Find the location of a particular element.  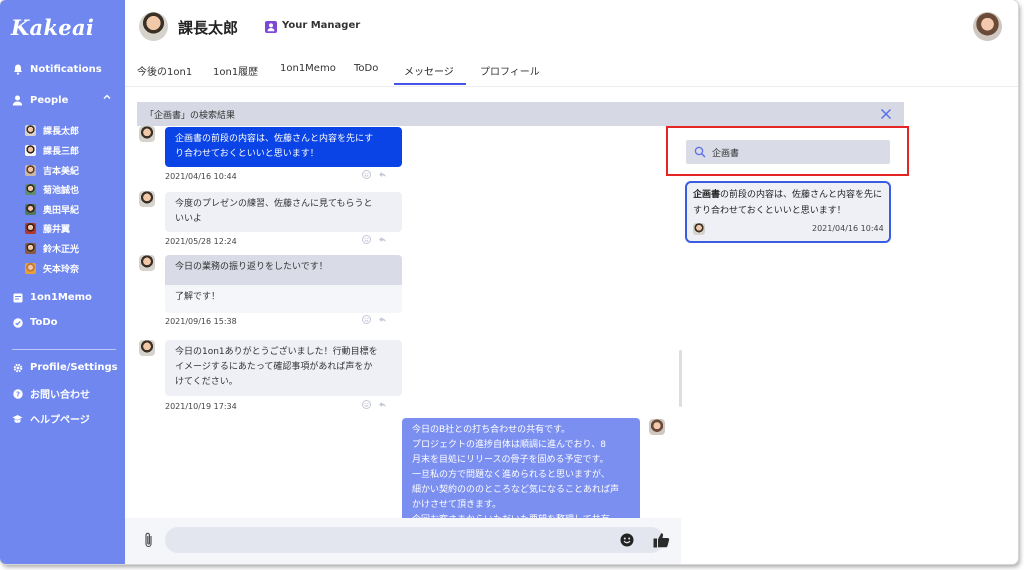

people-list-item: 吉本美紀 is located at coordinates (52, 170).